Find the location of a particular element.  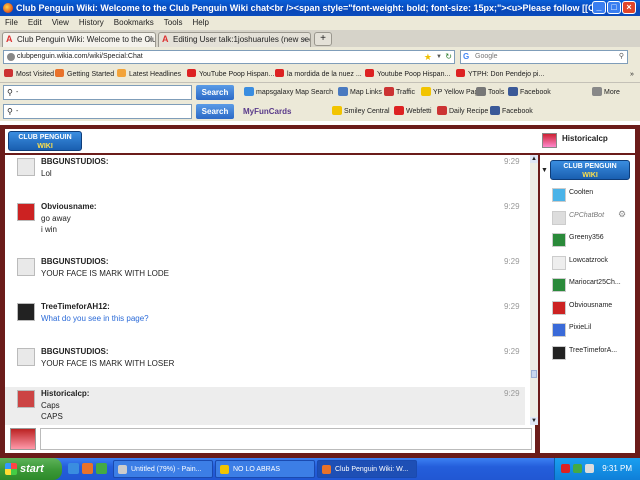

bookmark-latest-headlines: Latest Headlines is located at coordinates (149, 74).